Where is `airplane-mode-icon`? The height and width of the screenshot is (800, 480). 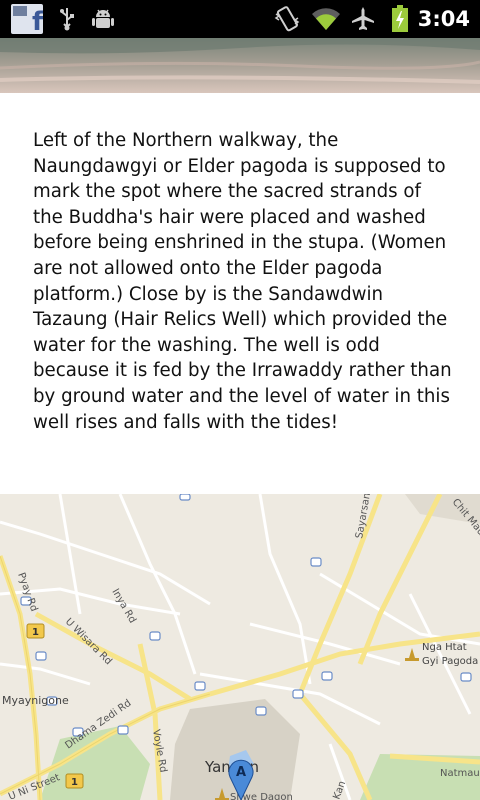
airplane-mode-icon is located at coordinates (363, 19).